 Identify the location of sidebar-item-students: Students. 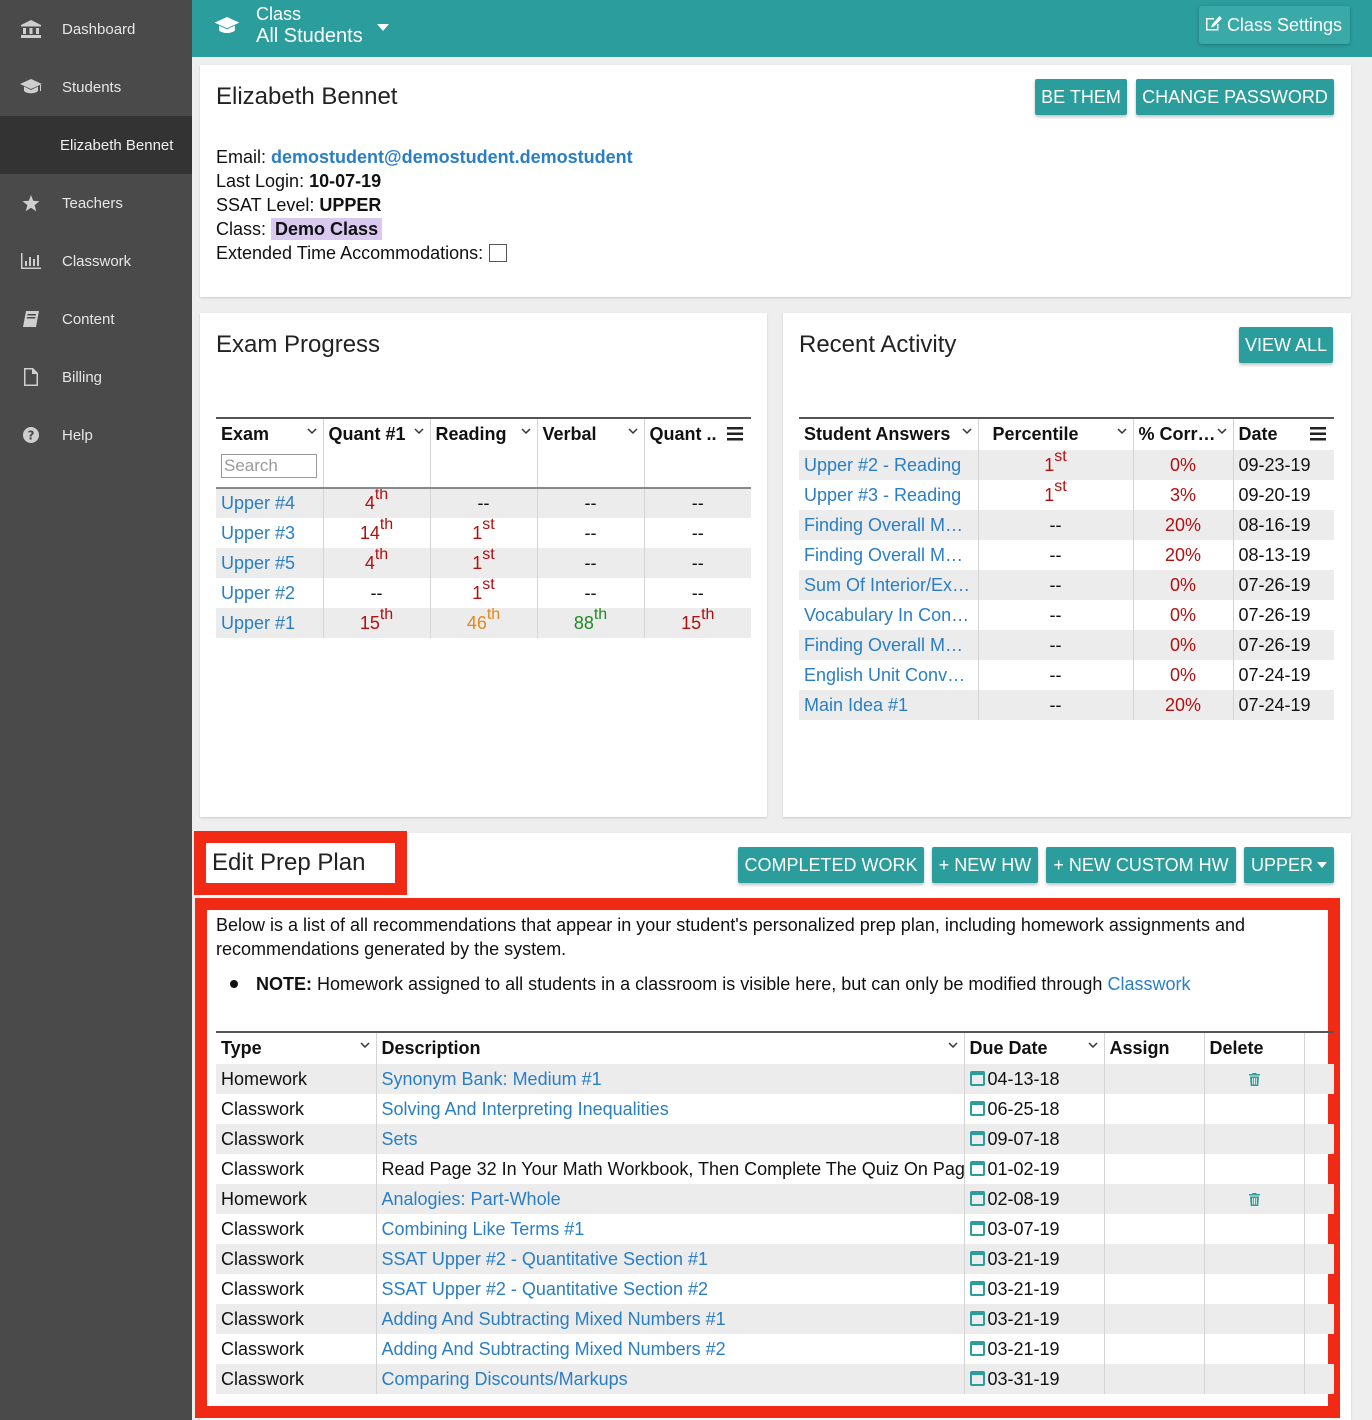
(96, 87).